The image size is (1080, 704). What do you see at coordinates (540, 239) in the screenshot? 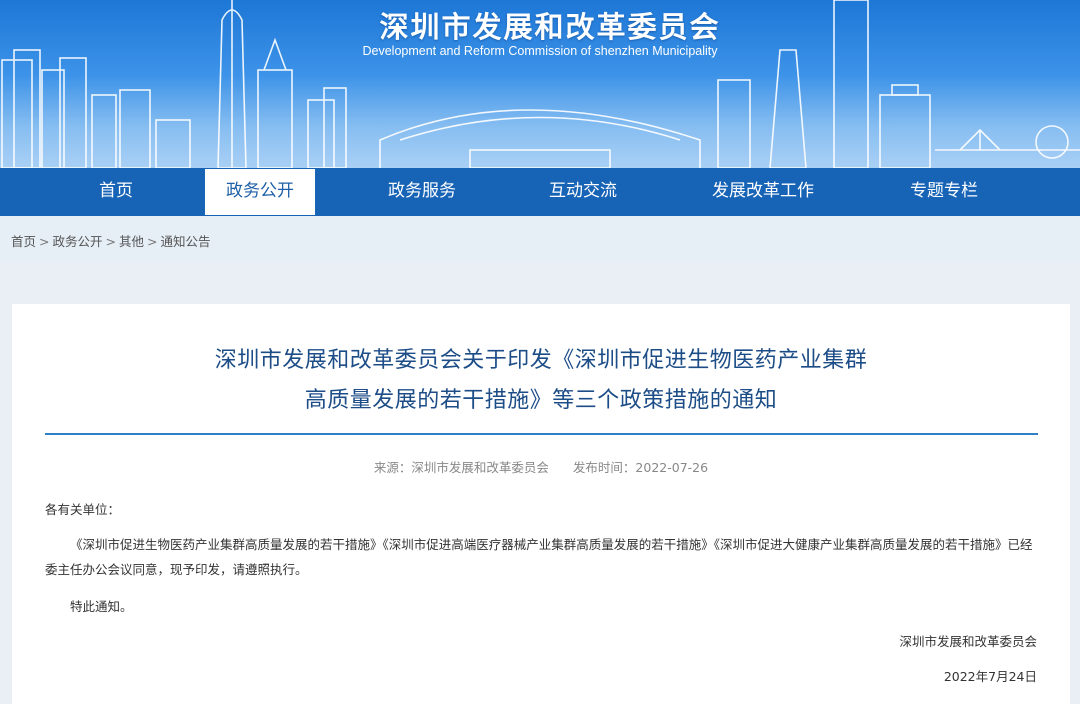
I see `breadcrumb-bar: 首页 > 政务公开 > 其他 > 通知公告` at bounding box center [540, 239].